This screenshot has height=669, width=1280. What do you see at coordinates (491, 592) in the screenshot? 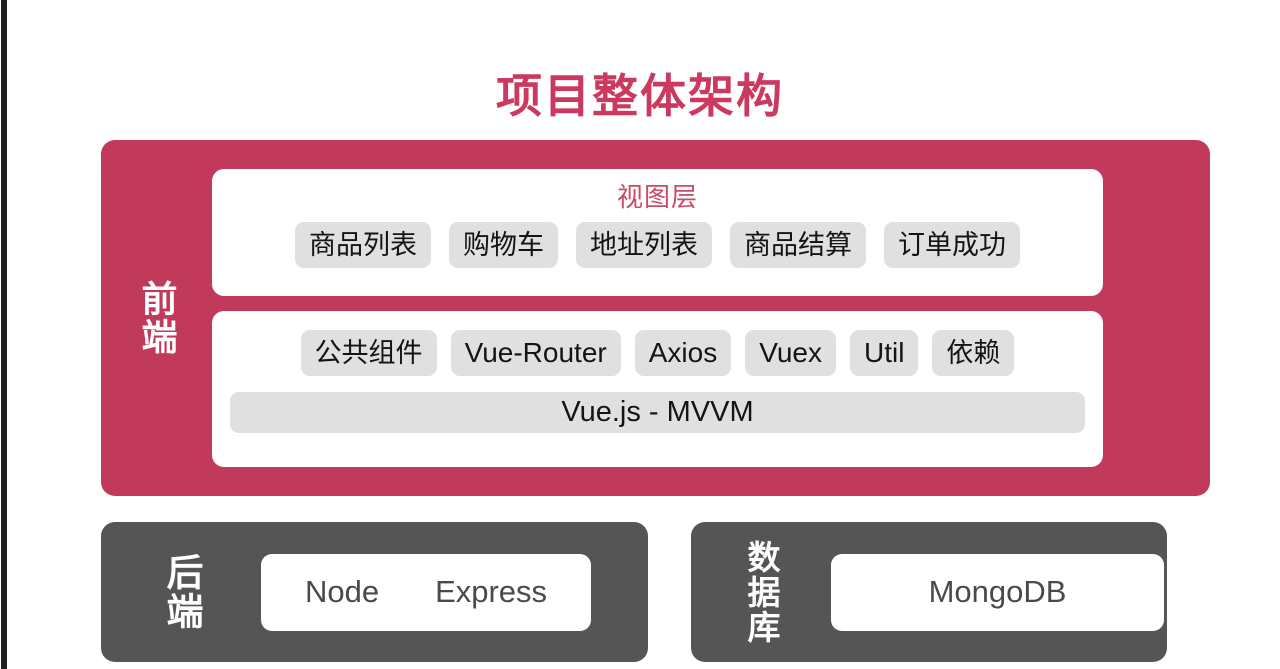
I see `backend-tech-item: Express` at bounding box center [491, 592].